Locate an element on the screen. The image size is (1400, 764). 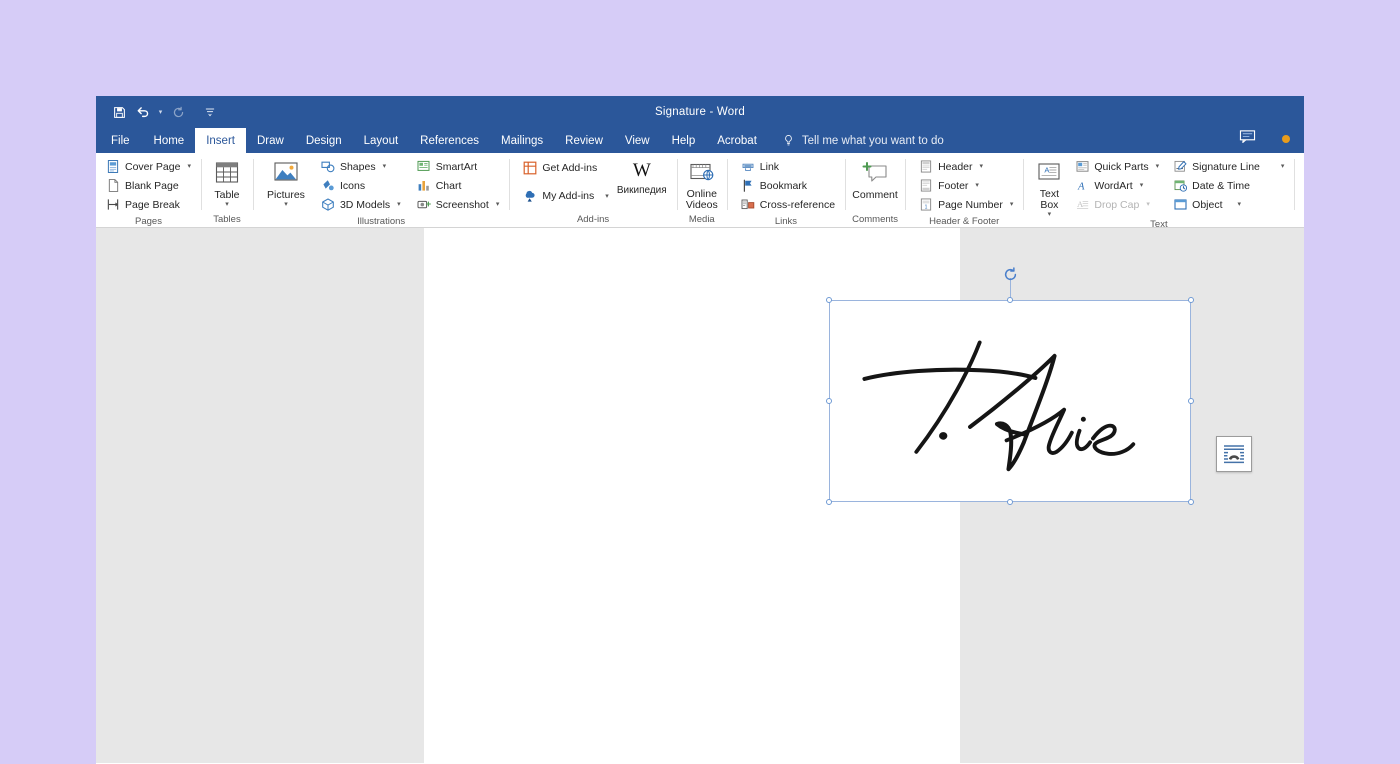
screenshot-button: Screenshot ▾ is located at coordinates (458, 204).